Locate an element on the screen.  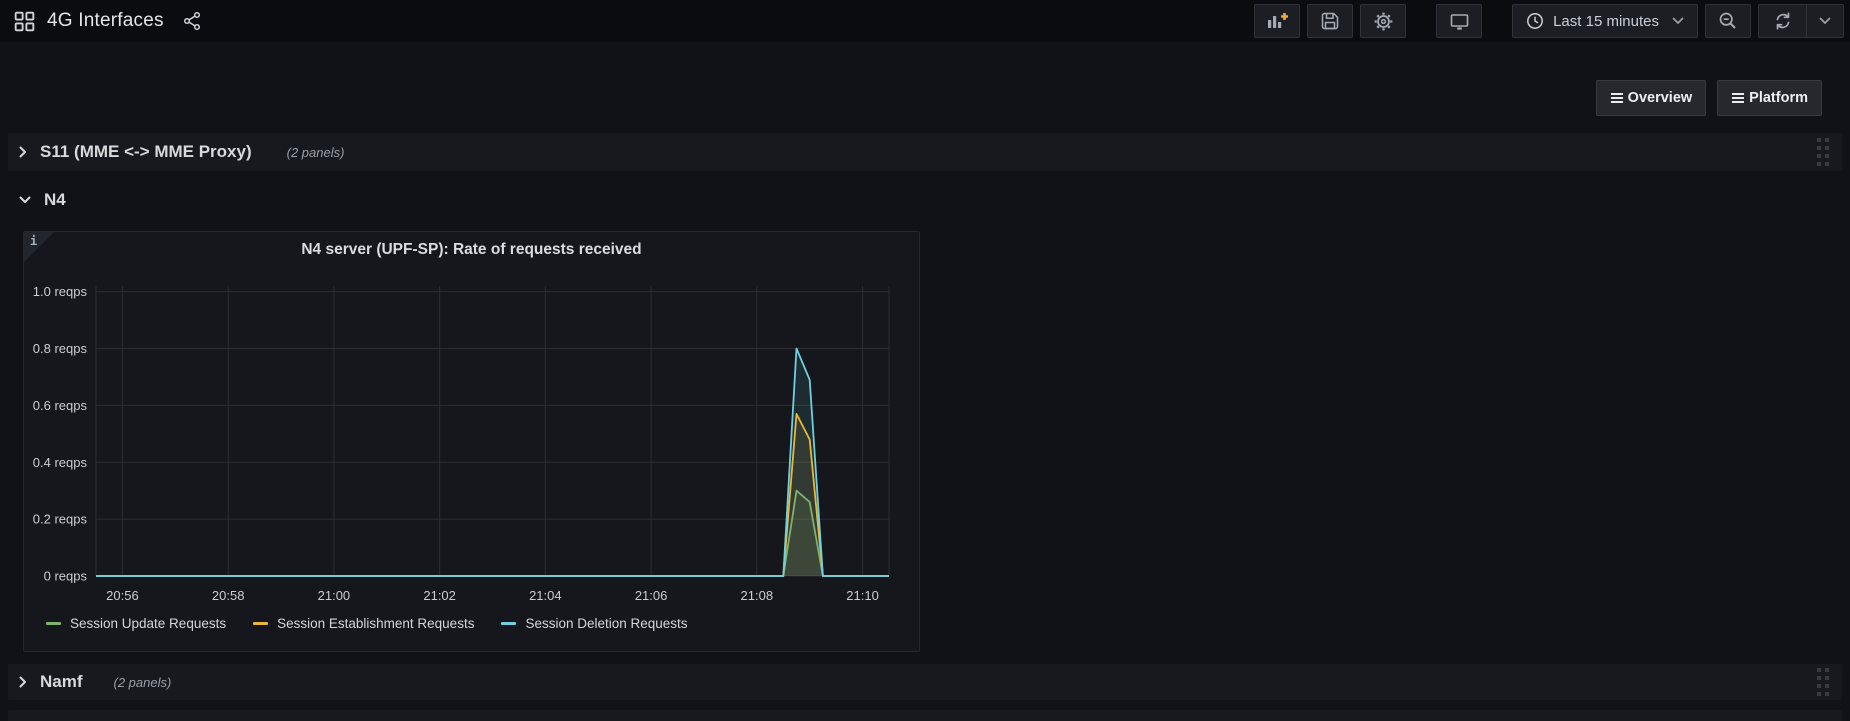
add-panel-button is located at coordinates (1277, 21).